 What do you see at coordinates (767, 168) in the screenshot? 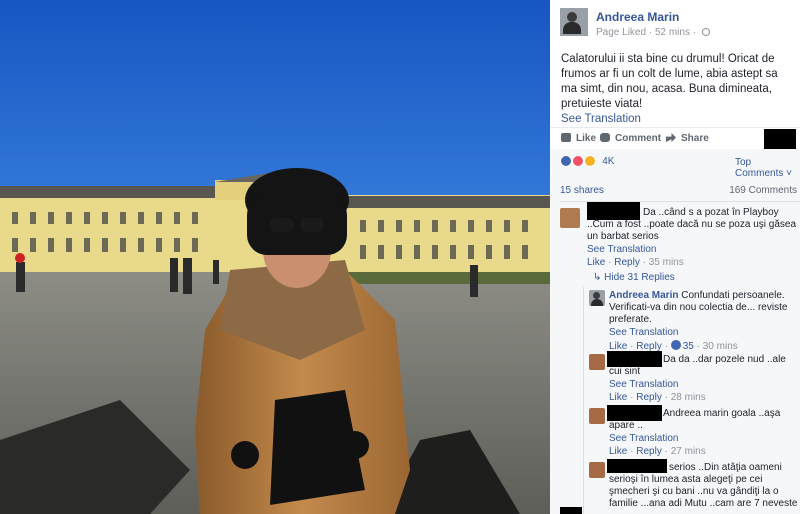
I see `top-comments-dropdown: Top Comments ˅` at bounding box center [767, 168].